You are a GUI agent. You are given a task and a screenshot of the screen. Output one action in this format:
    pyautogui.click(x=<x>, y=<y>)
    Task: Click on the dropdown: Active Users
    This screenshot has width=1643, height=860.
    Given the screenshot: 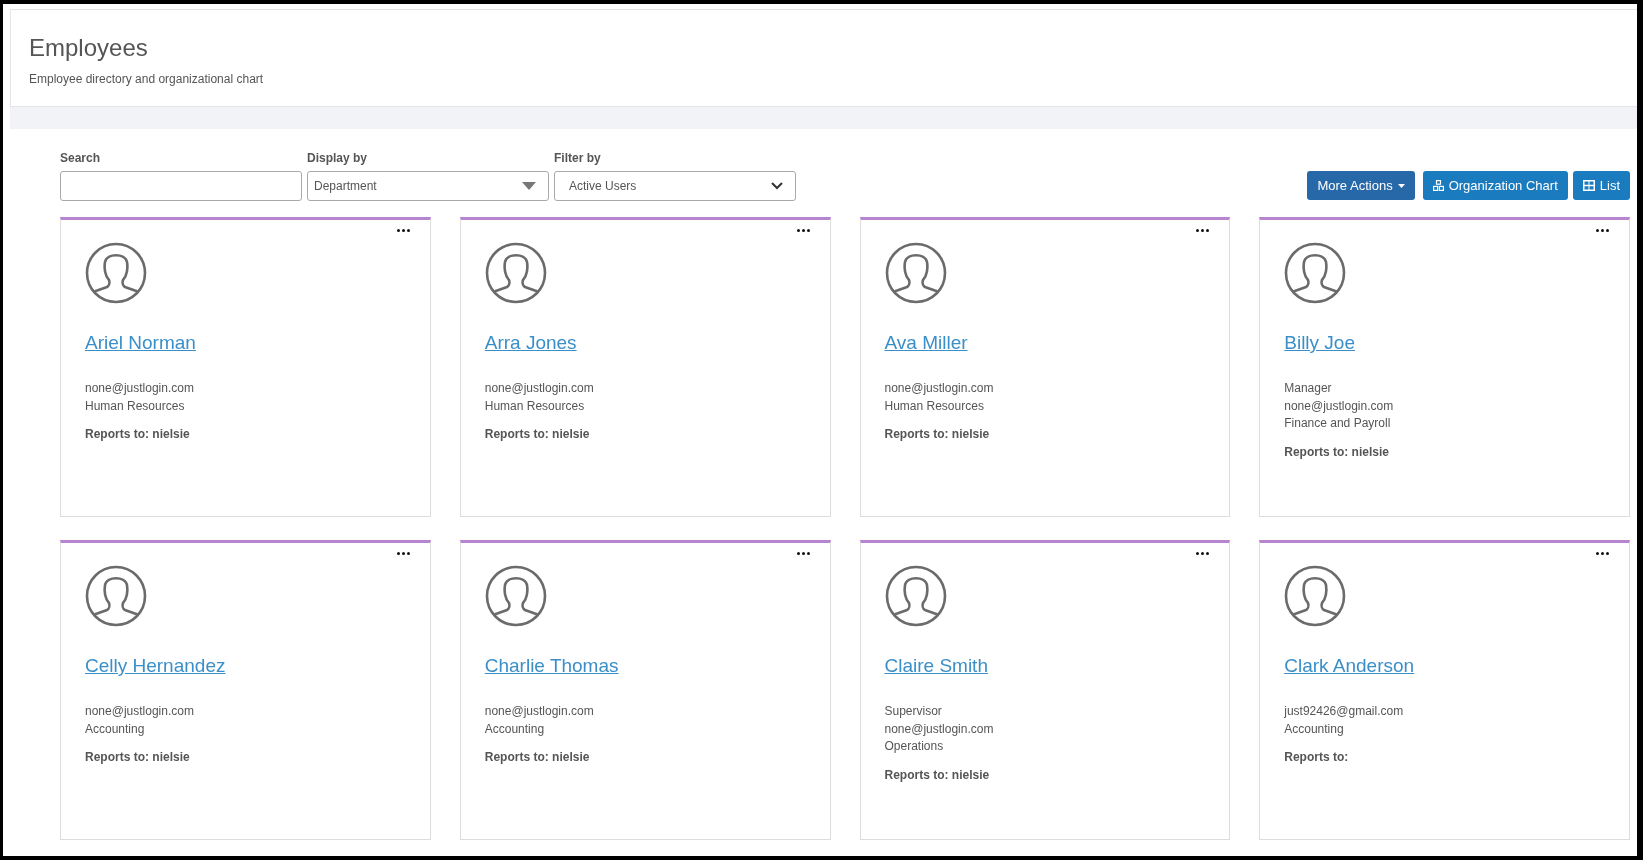 What is the action you would take?
    pyautogui.click(x=675, y=186)
    